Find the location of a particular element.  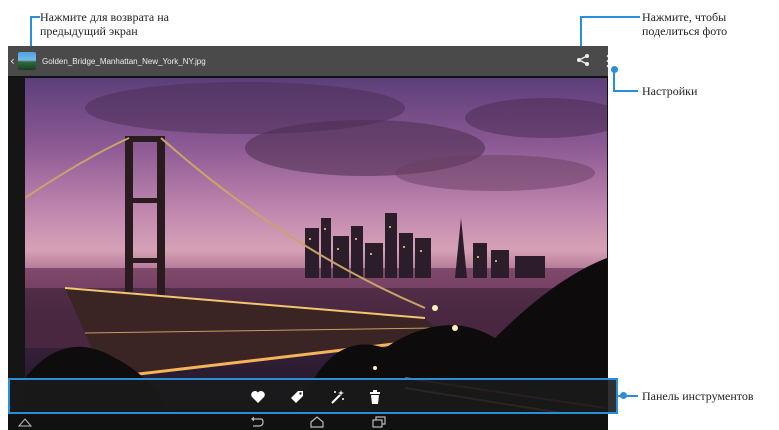

back-callout-text: Нажмите для возврата на предыдущий экран is located at coordinates (104, 24).